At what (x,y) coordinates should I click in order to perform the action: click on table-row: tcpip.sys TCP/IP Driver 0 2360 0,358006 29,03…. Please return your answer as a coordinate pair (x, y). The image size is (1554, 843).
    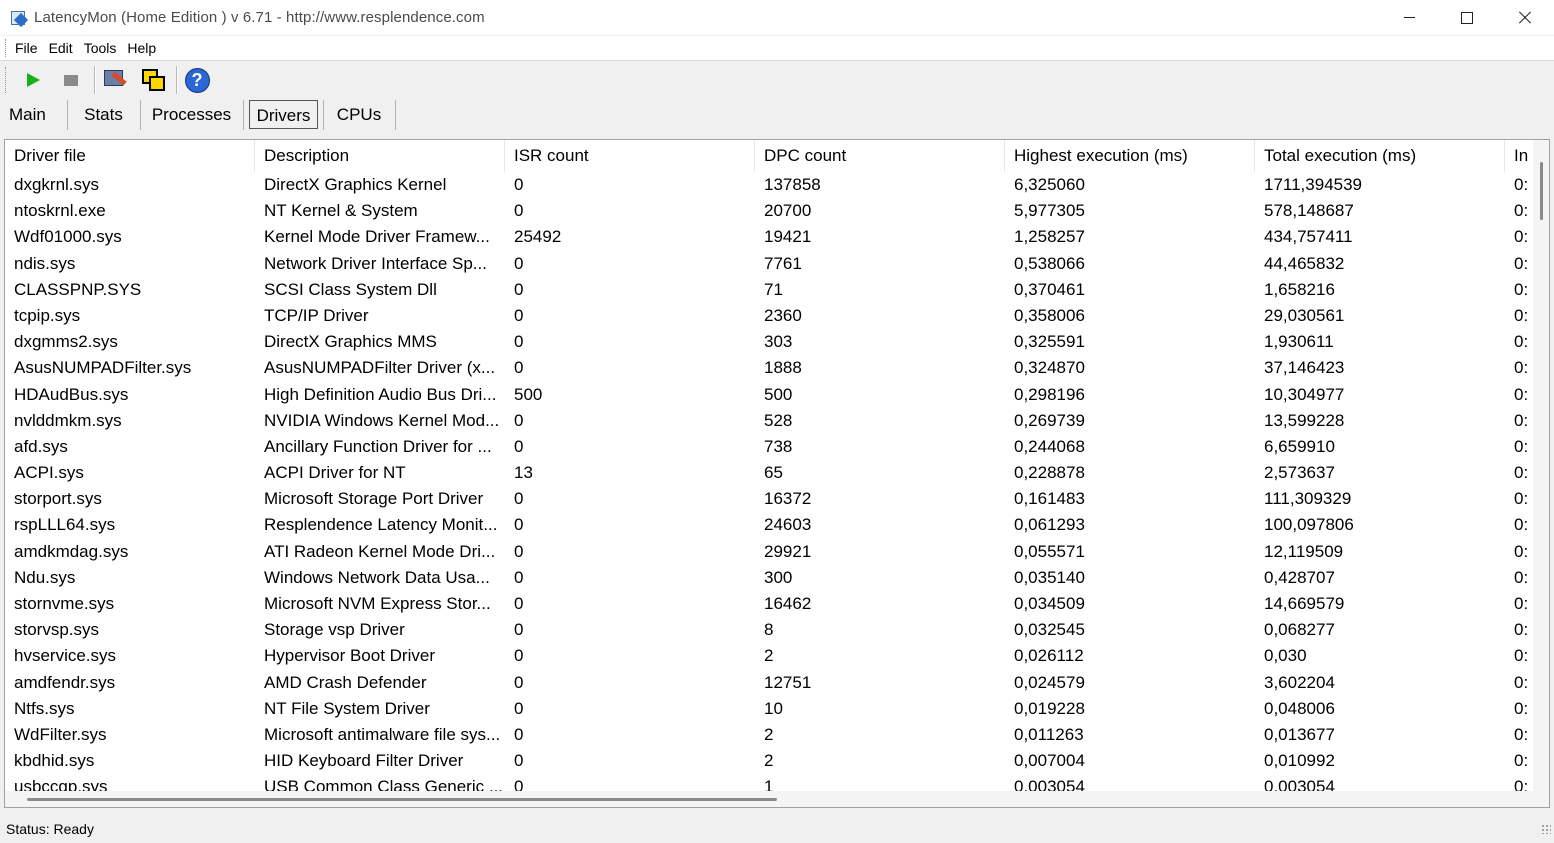
    Looking at the image, I should click on (770, 316).